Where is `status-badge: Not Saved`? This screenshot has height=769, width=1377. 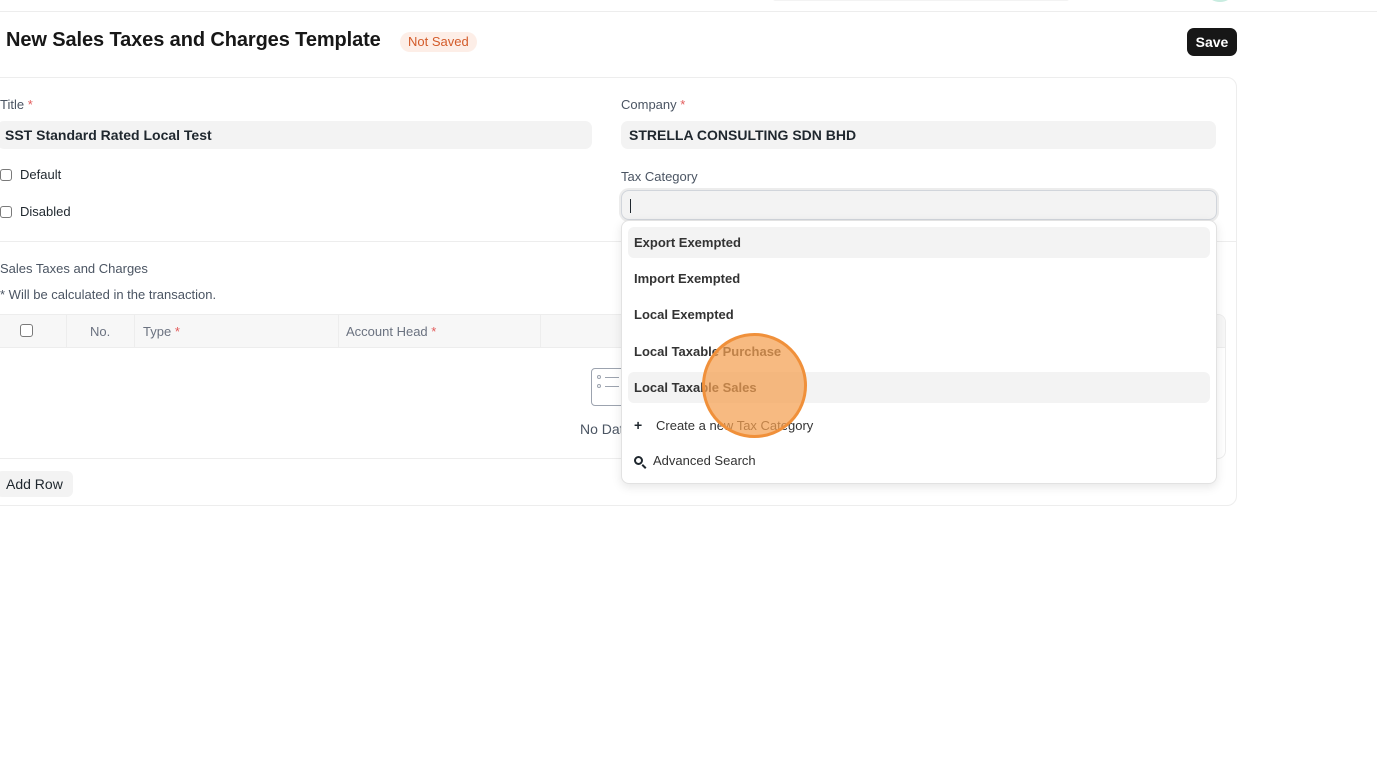 status-badge: Not Saved is located at coordinates (438, 42).